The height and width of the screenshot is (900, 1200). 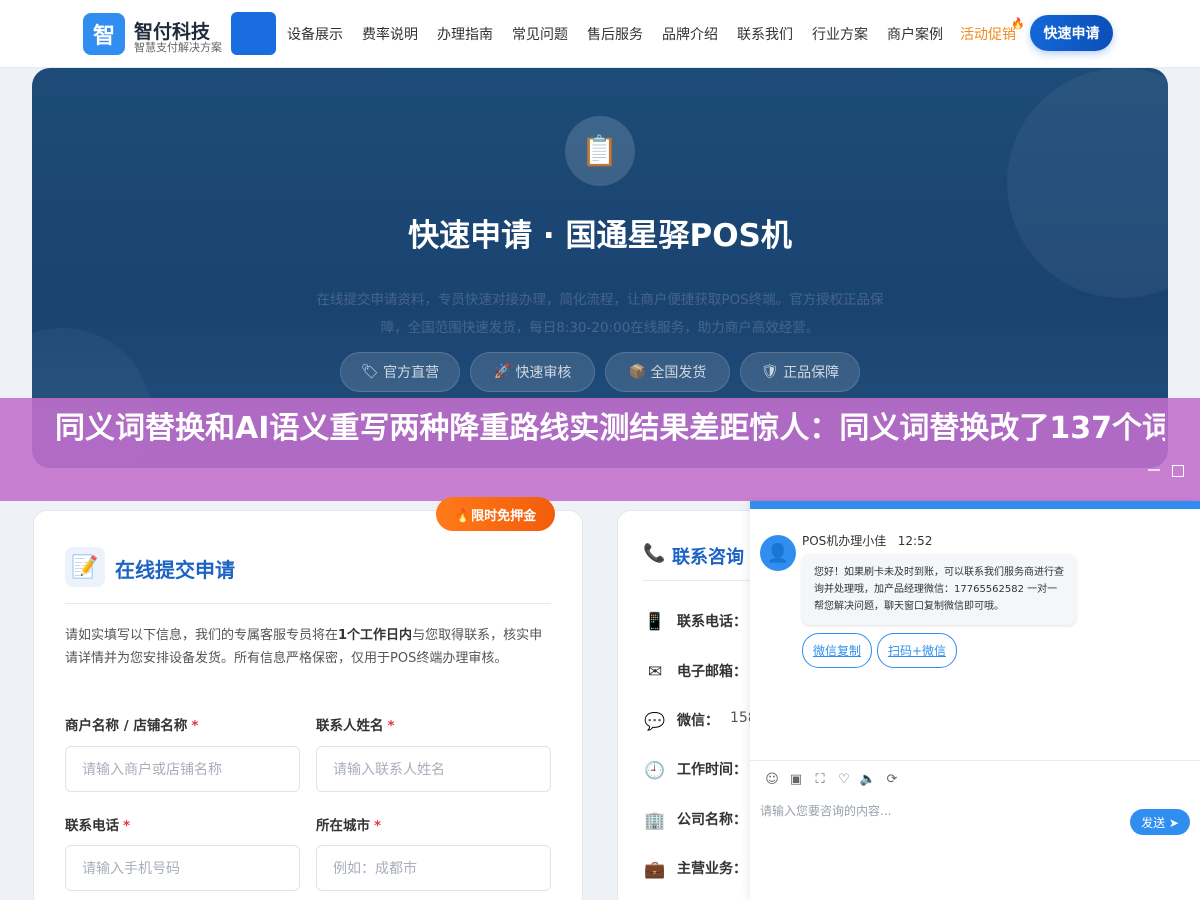 I want to click on tag-label: 快速审核, so click(x=543, y=373).